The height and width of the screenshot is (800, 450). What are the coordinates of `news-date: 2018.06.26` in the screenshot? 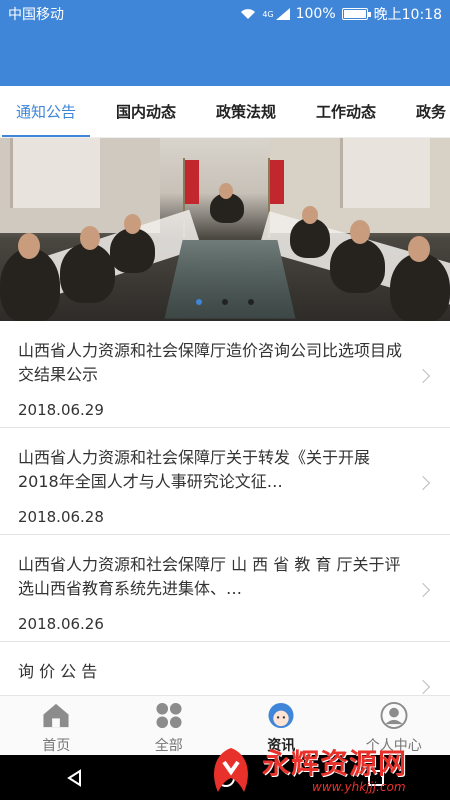 It's located at (61, 624).